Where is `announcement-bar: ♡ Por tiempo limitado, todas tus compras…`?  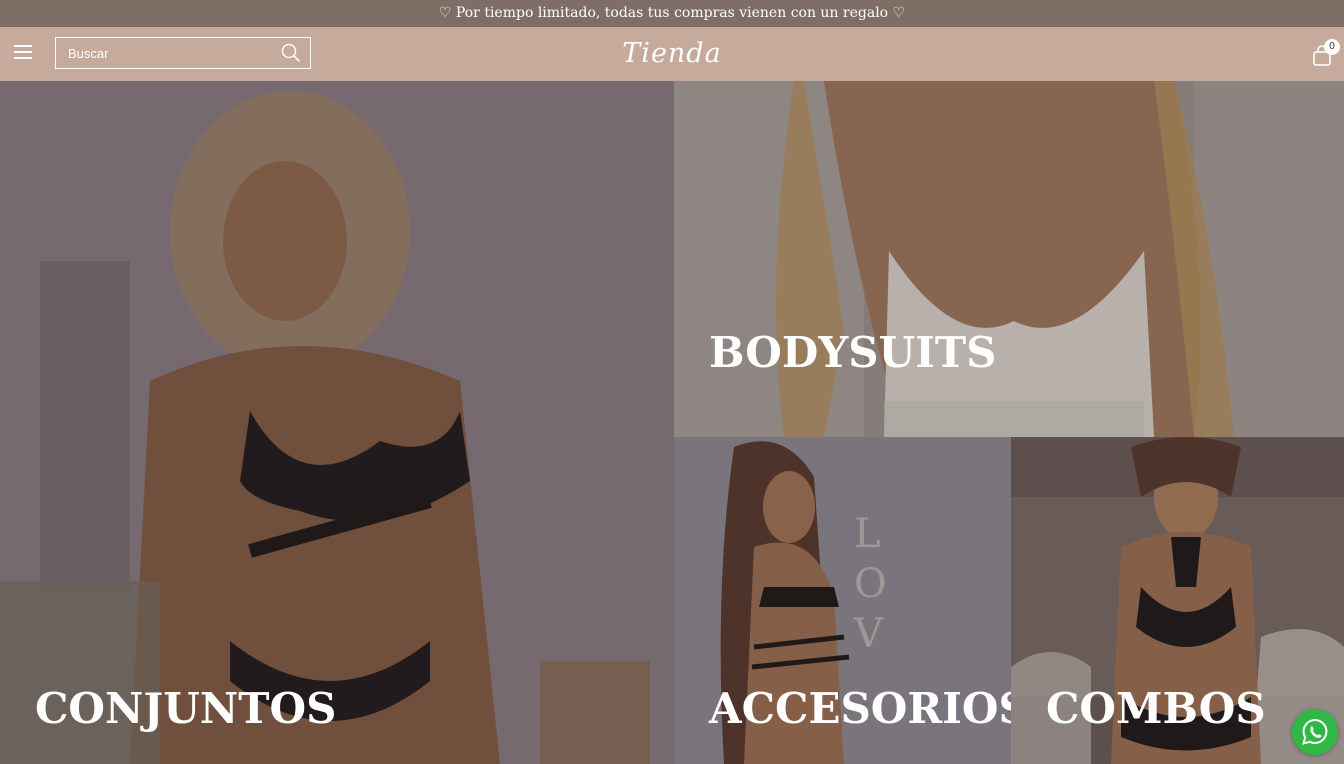
announcement-bar: ♡ Por tiempo limitado, todas tus compras… is located at coordinates (672, 13).